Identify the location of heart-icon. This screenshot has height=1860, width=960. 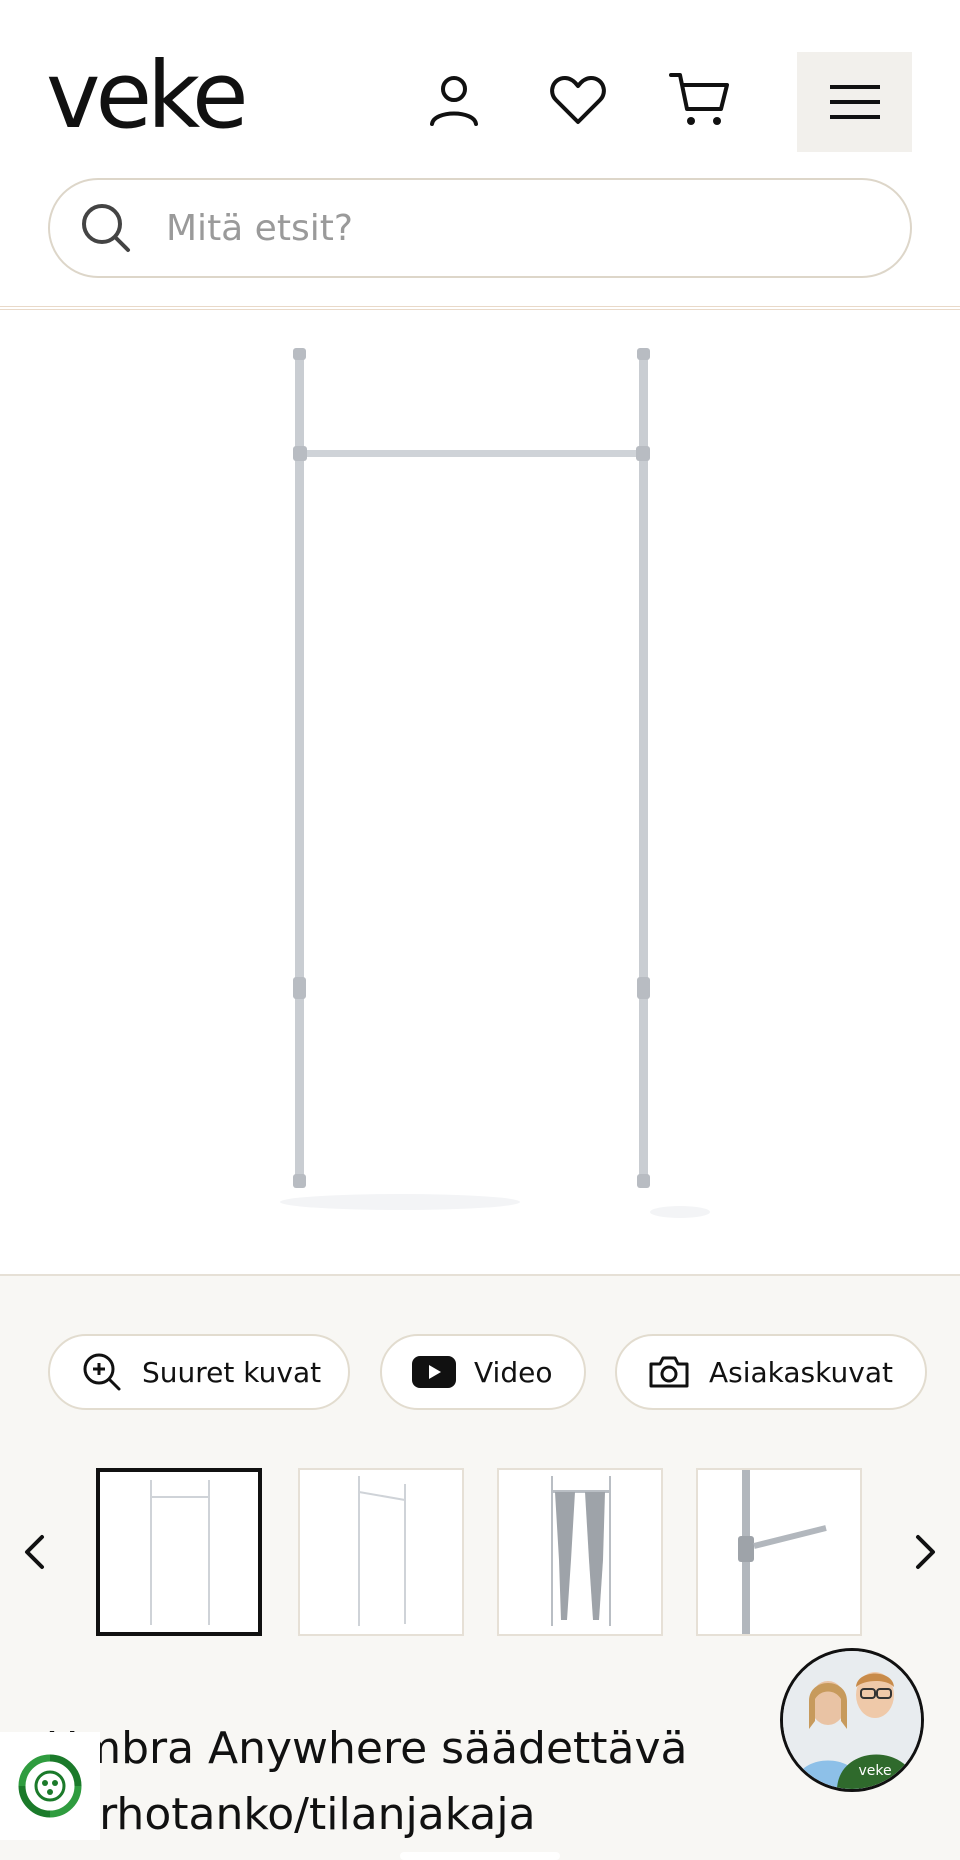
(578, 100).